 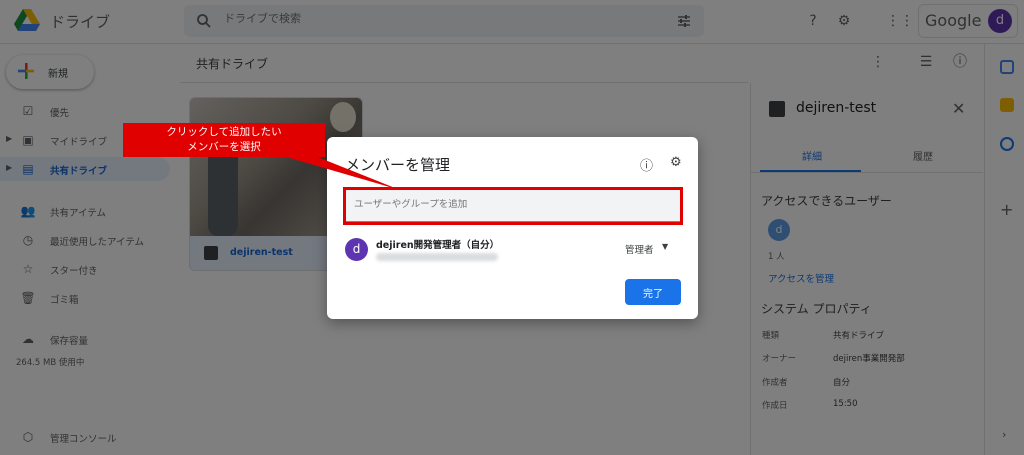 I want to click on done-button: 完了, so click(x=653, y=292).